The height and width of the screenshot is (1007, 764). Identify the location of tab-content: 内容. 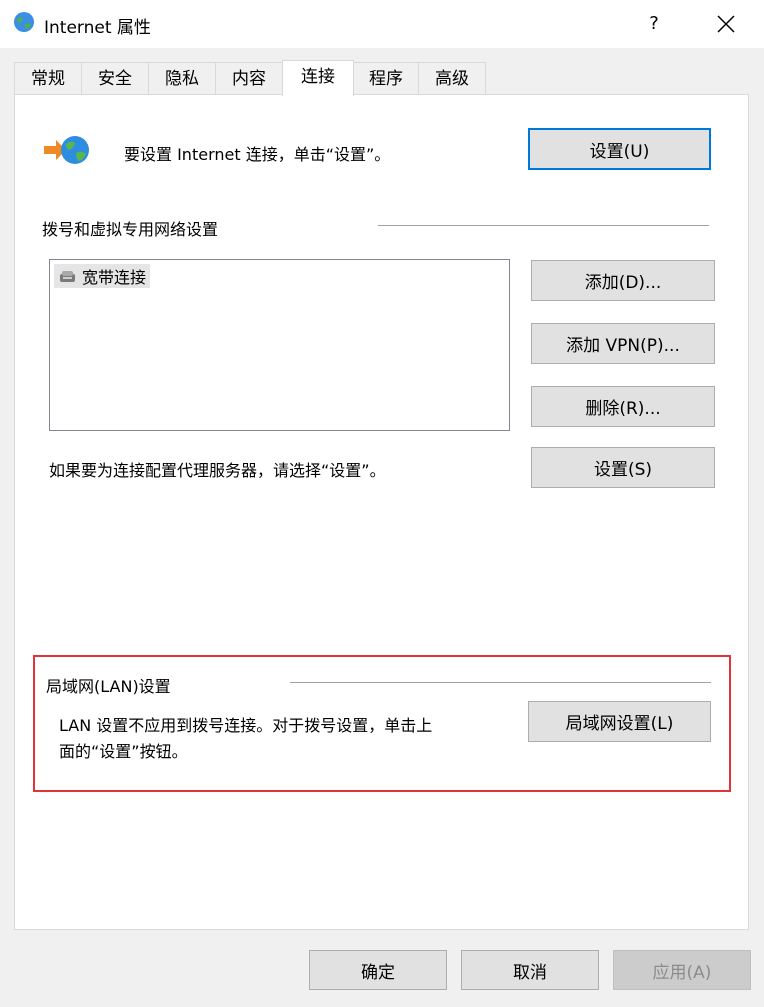
(249, 78).